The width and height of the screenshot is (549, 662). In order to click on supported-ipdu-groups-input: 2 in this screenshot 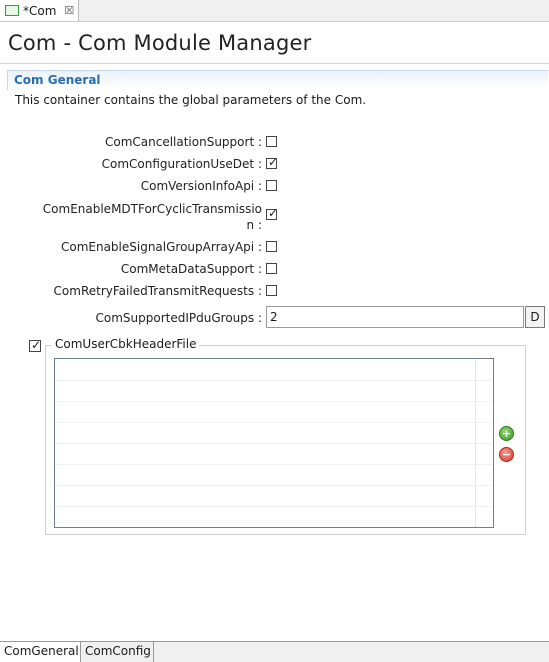, I will do `click(395, 317)`.